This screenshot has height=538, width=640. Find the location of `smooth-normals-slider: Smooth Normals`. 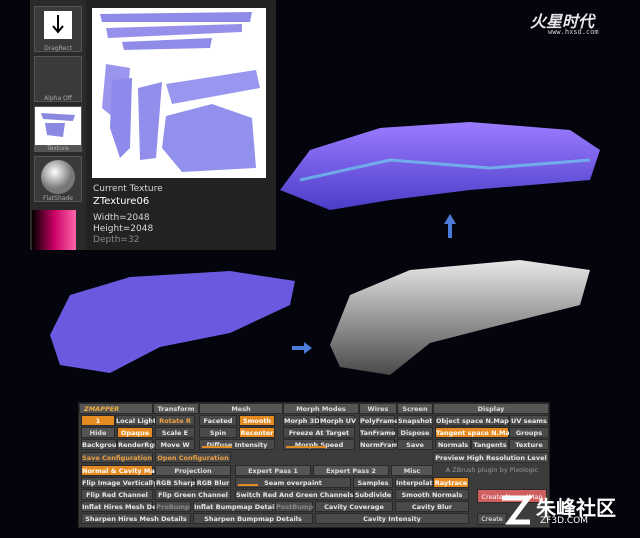

smooth-normals-slider: Smooth Normals is located at coordinates (432, 494).